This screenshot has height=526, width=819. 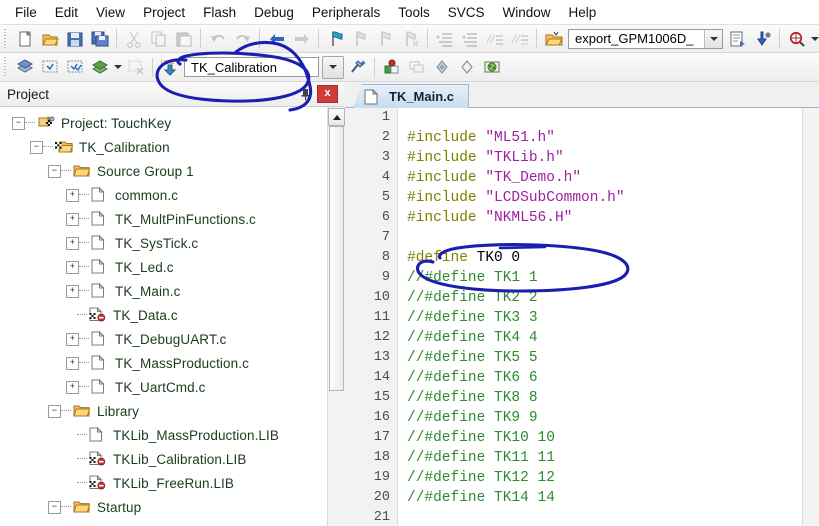 What do you see at coordinates (737, 38) in the screenshot?
I see `target-options-dialog-icon` at bounding box center [737, 38].